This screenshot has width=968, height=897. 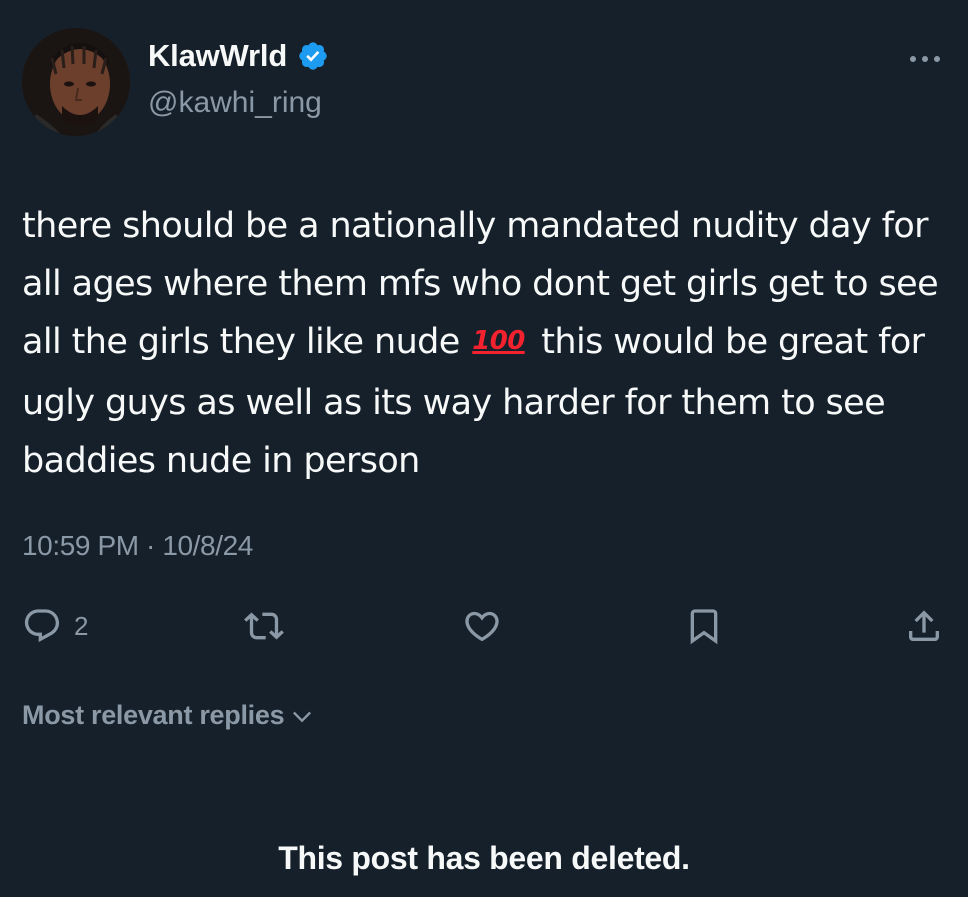 I want to click on replies-sort-label: Most relevant replies, so click(x=153, y=715).